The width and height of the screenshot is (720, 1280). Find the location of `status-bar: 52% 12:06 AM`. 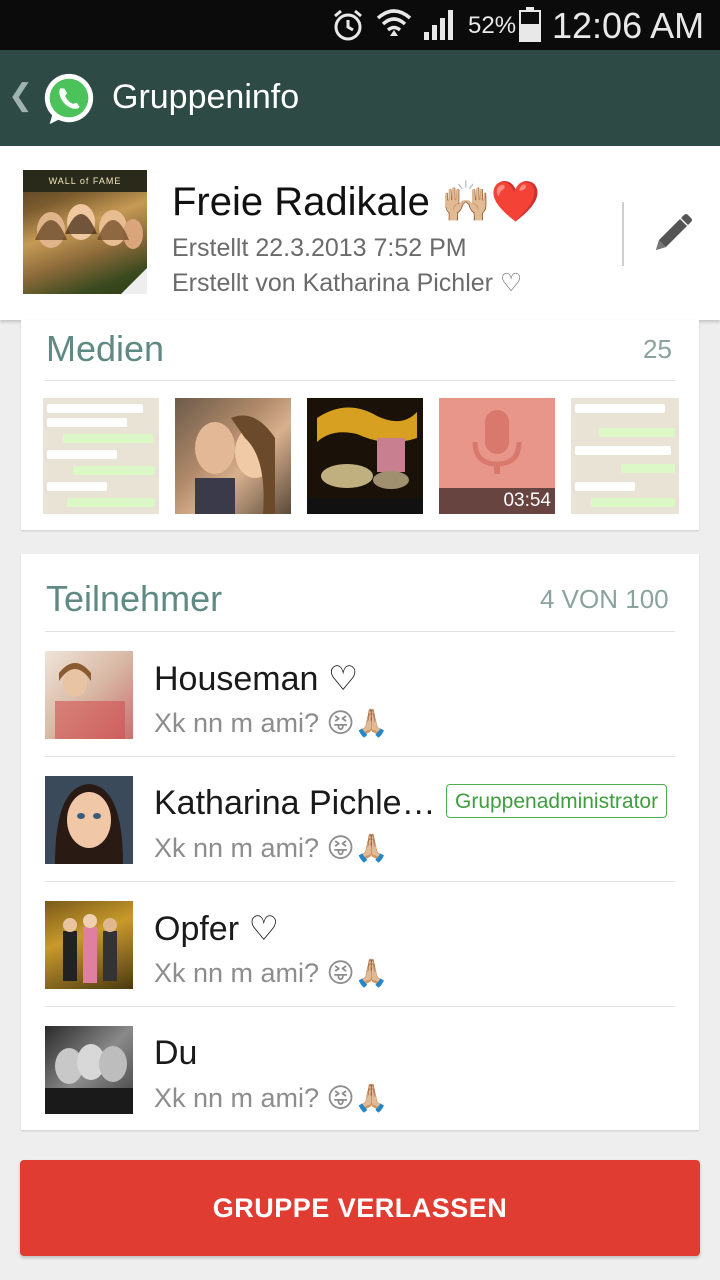

status-bar: 52% 12:06 AM is located at coordinates (360, 25).